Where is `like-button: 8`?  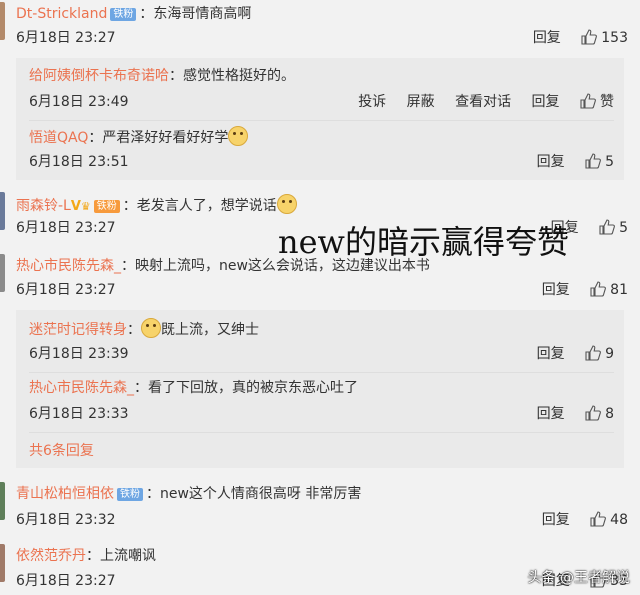
like-button: 8 is located at coordinates (599, 413).